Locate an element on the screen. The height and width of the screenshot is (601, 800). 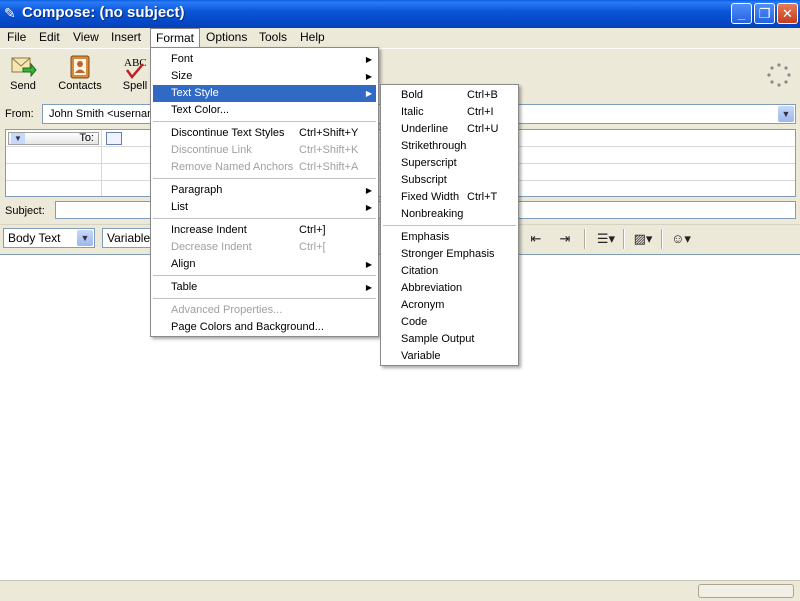
menu-item-underline: Underline Ctrl+U is located at coordinates (449, 129).